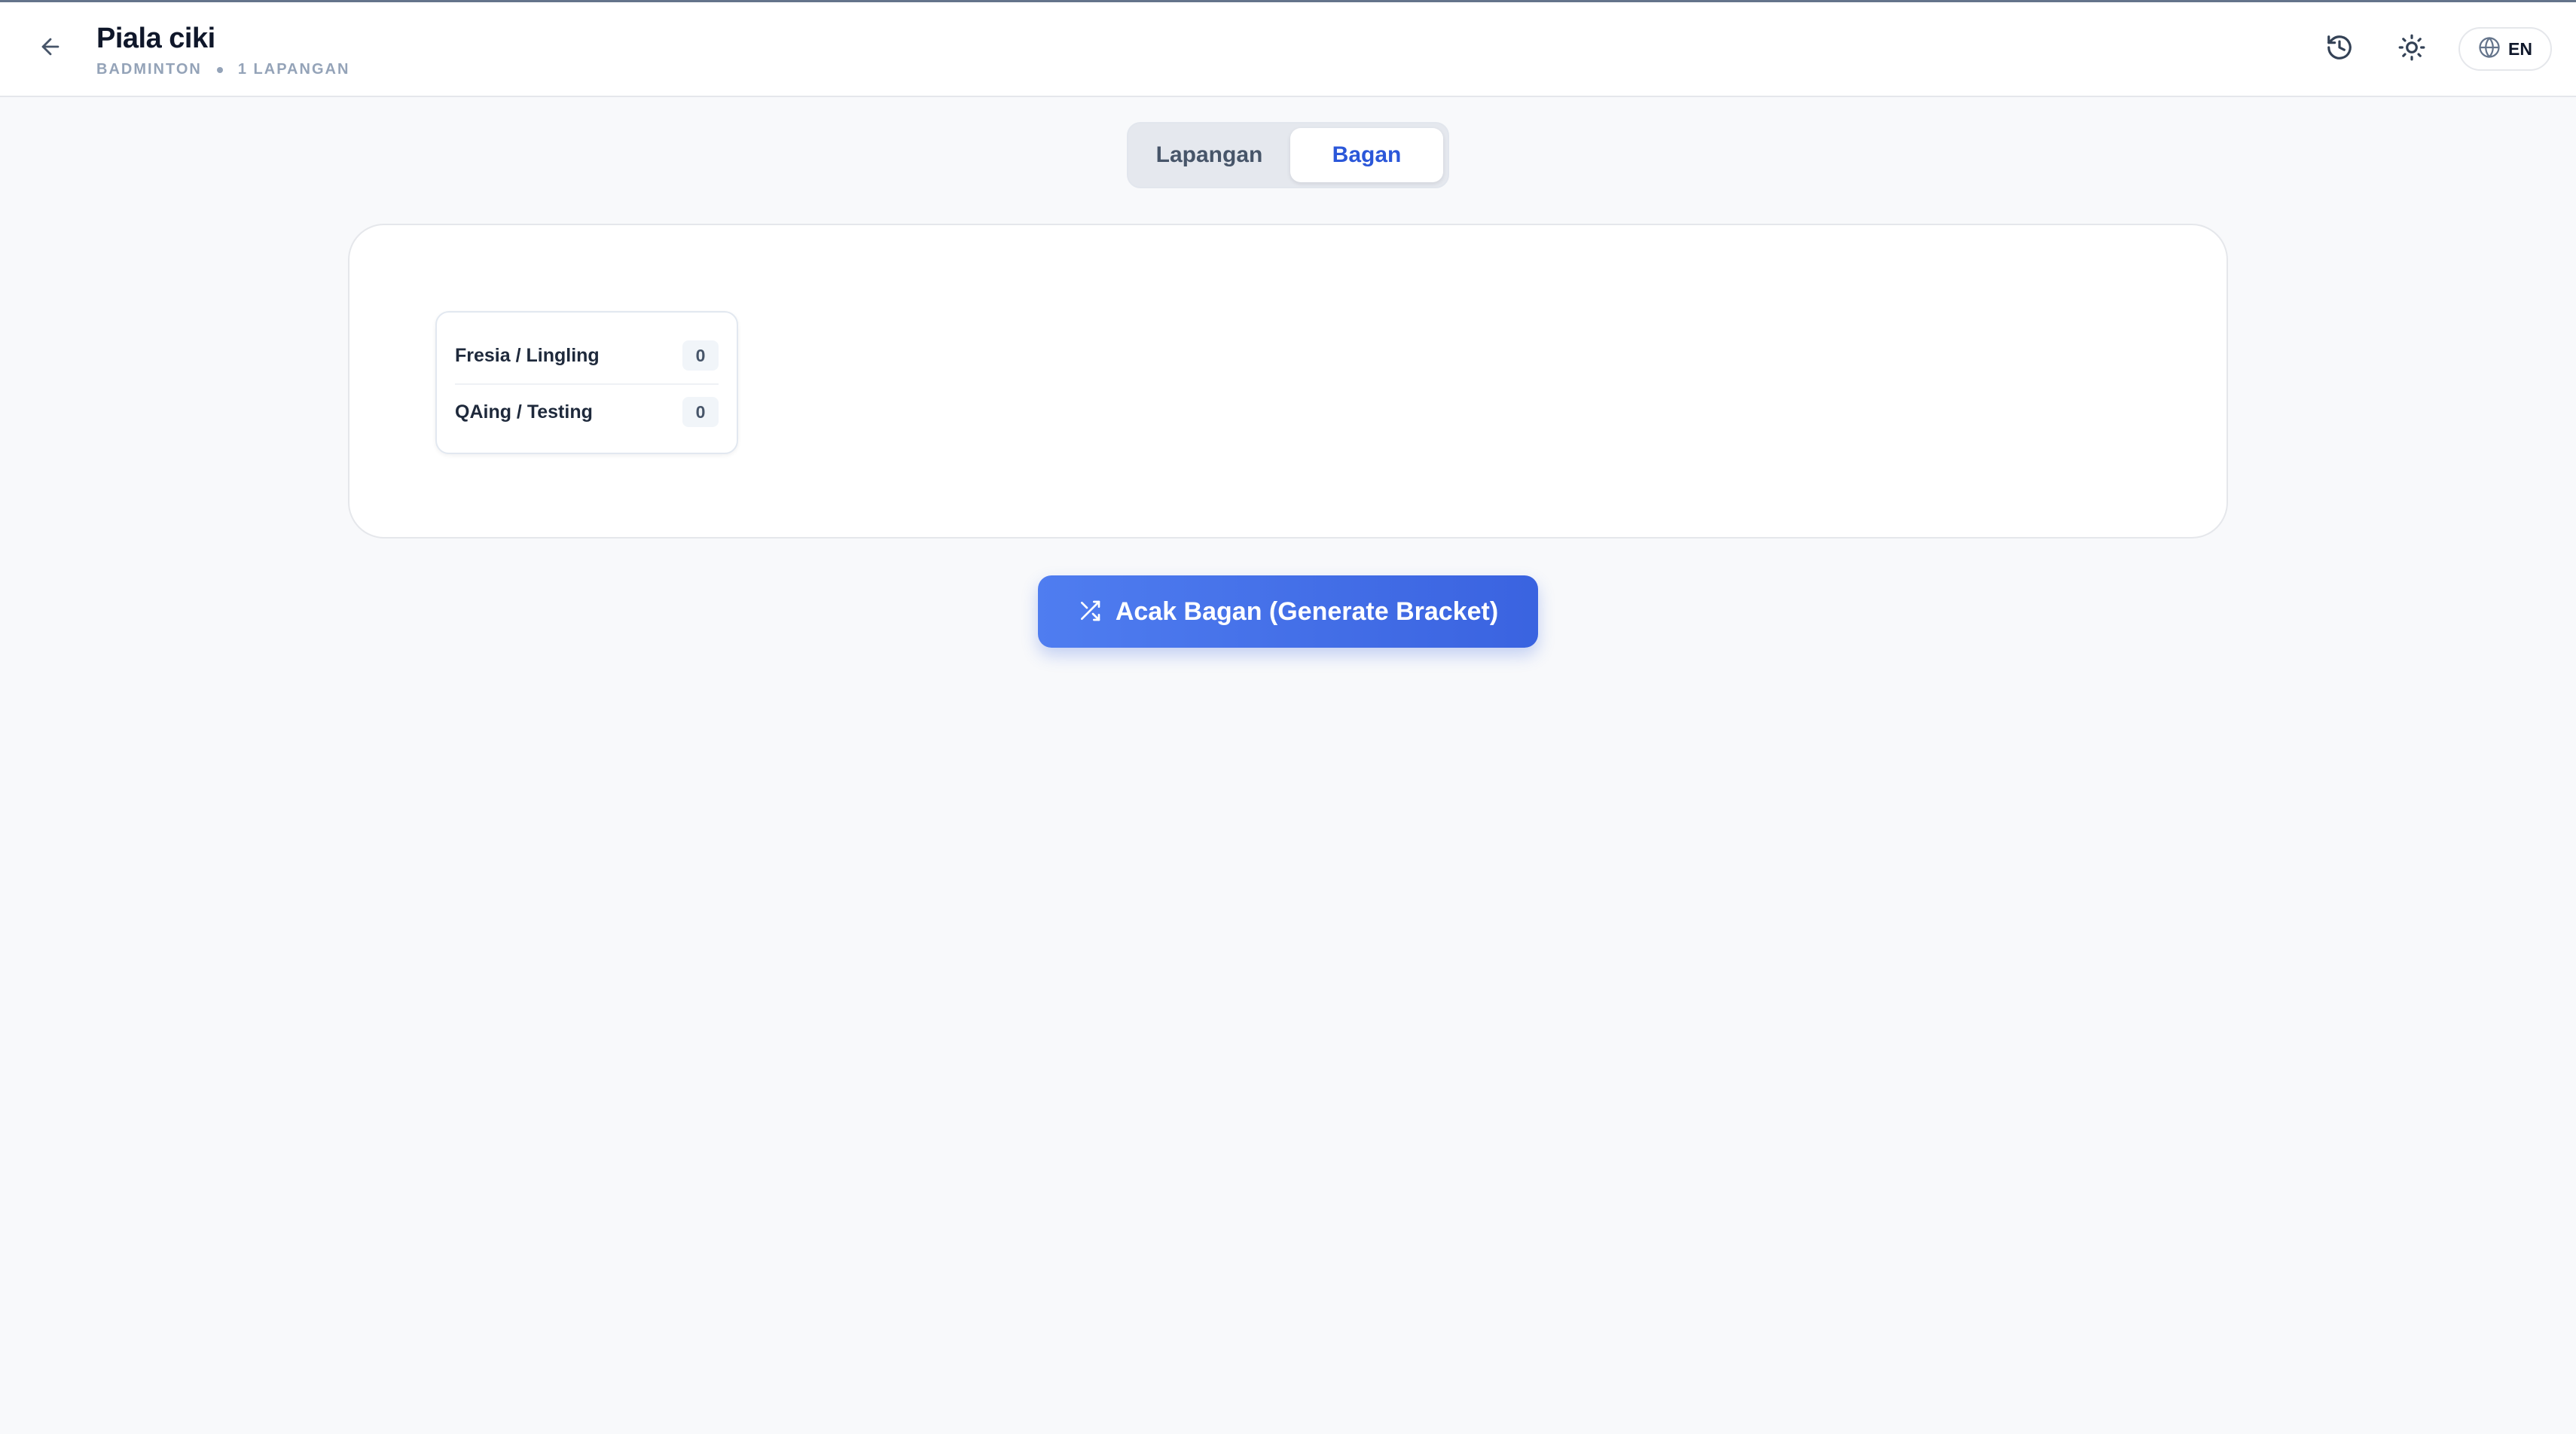 The width and height of the screenshot is (2576, 1434). I want to click on courts-label: 1 LAPANGAN, so click(294, 69).